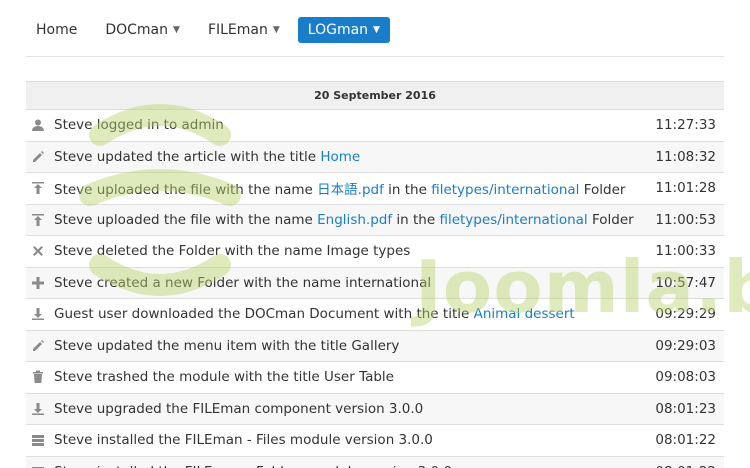 This screenshot has height=468, width=750. Describe the element at coordinates (685, 282) in the screenshot. I see `log-time: 10:57:47` at that location.